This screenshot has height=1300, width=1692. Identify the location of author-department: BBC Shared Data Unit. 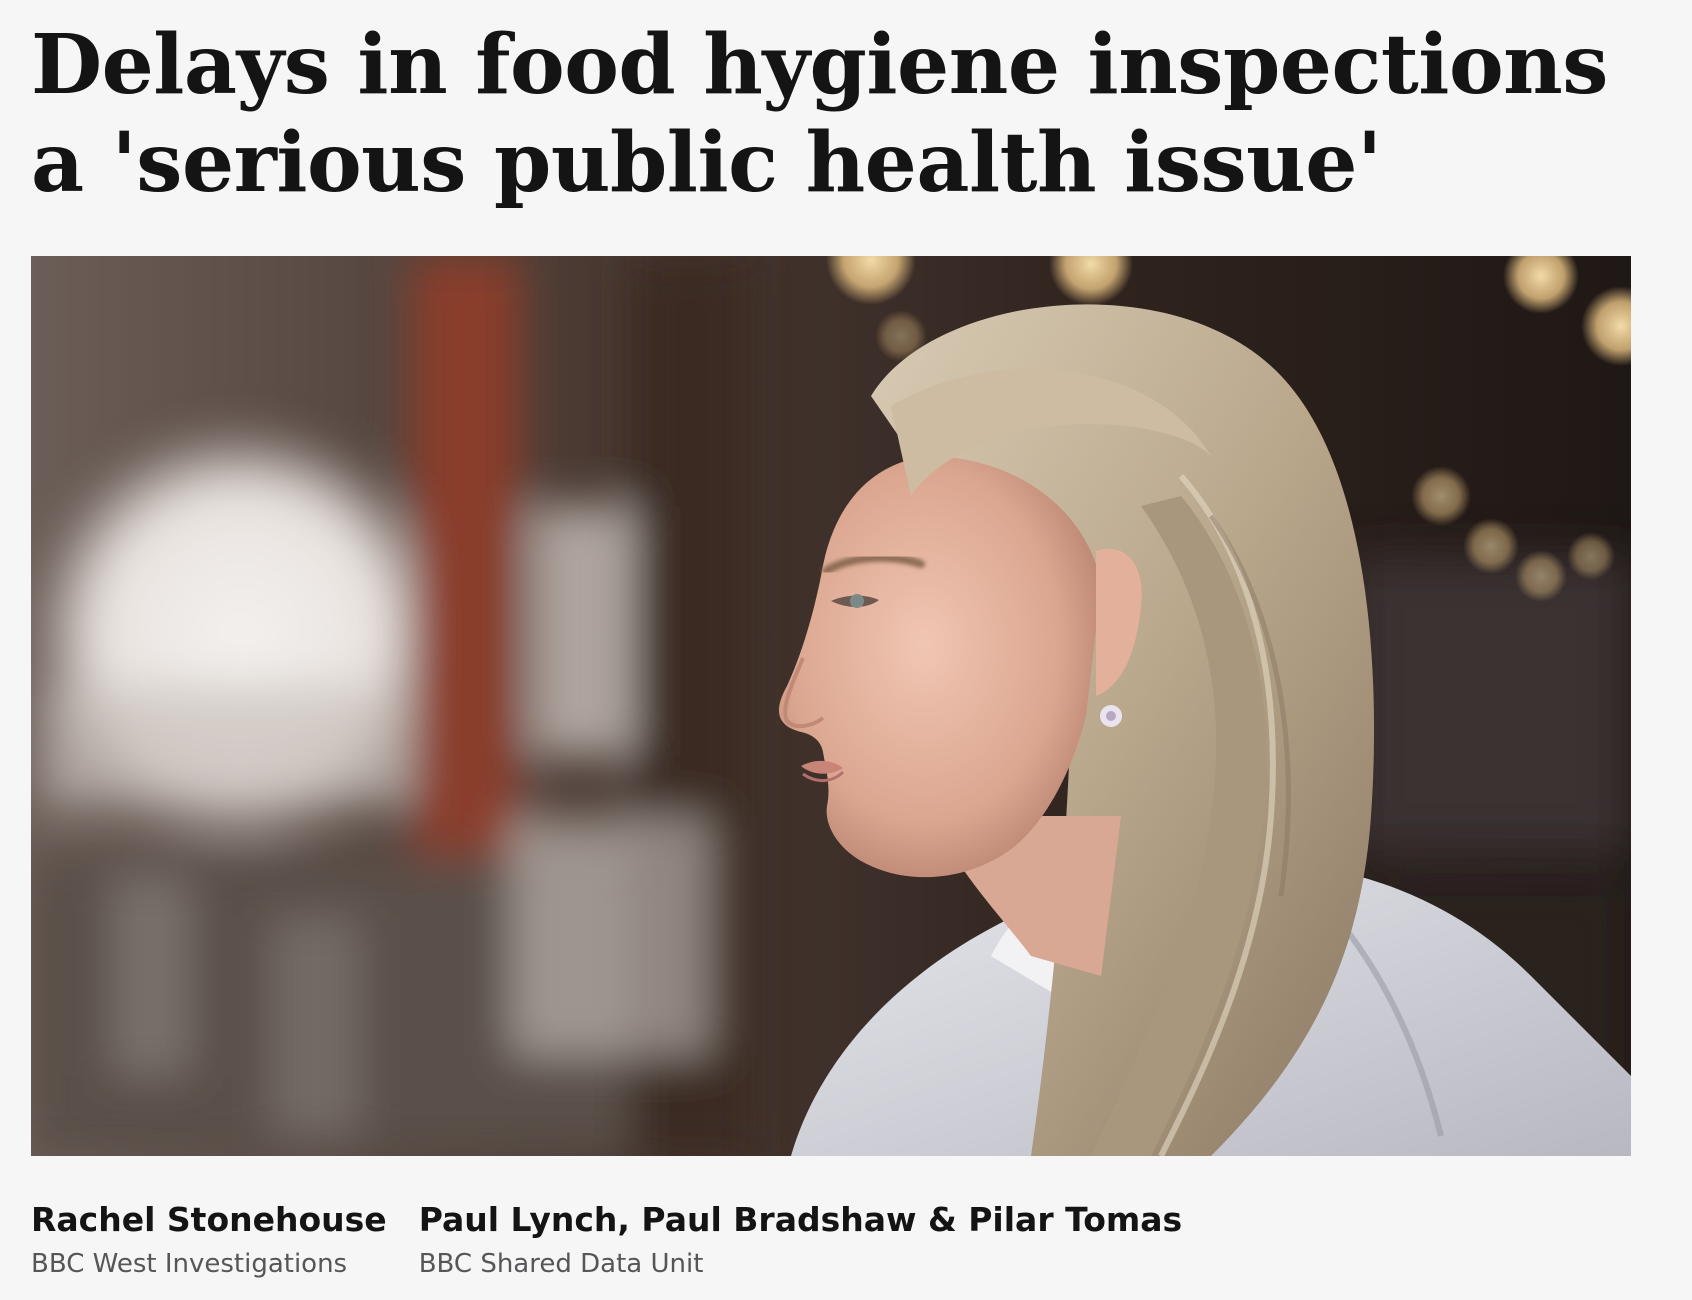
(561, 1264).